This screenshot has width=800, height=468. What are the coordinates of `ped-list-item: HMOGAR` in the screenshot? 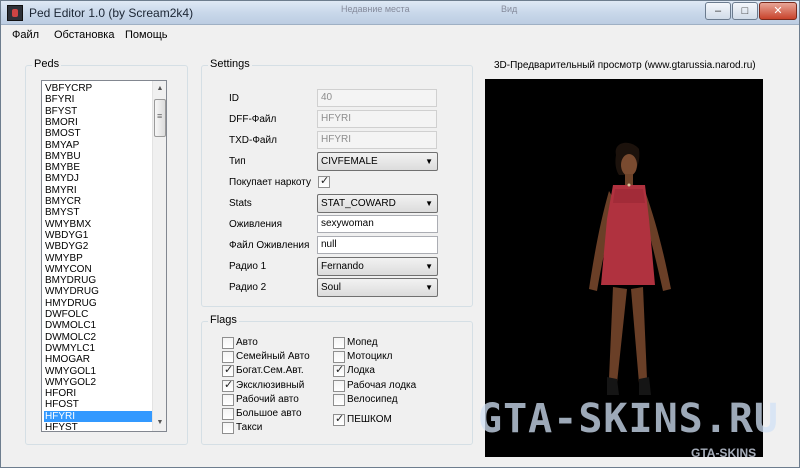 It's located at (98, 359).